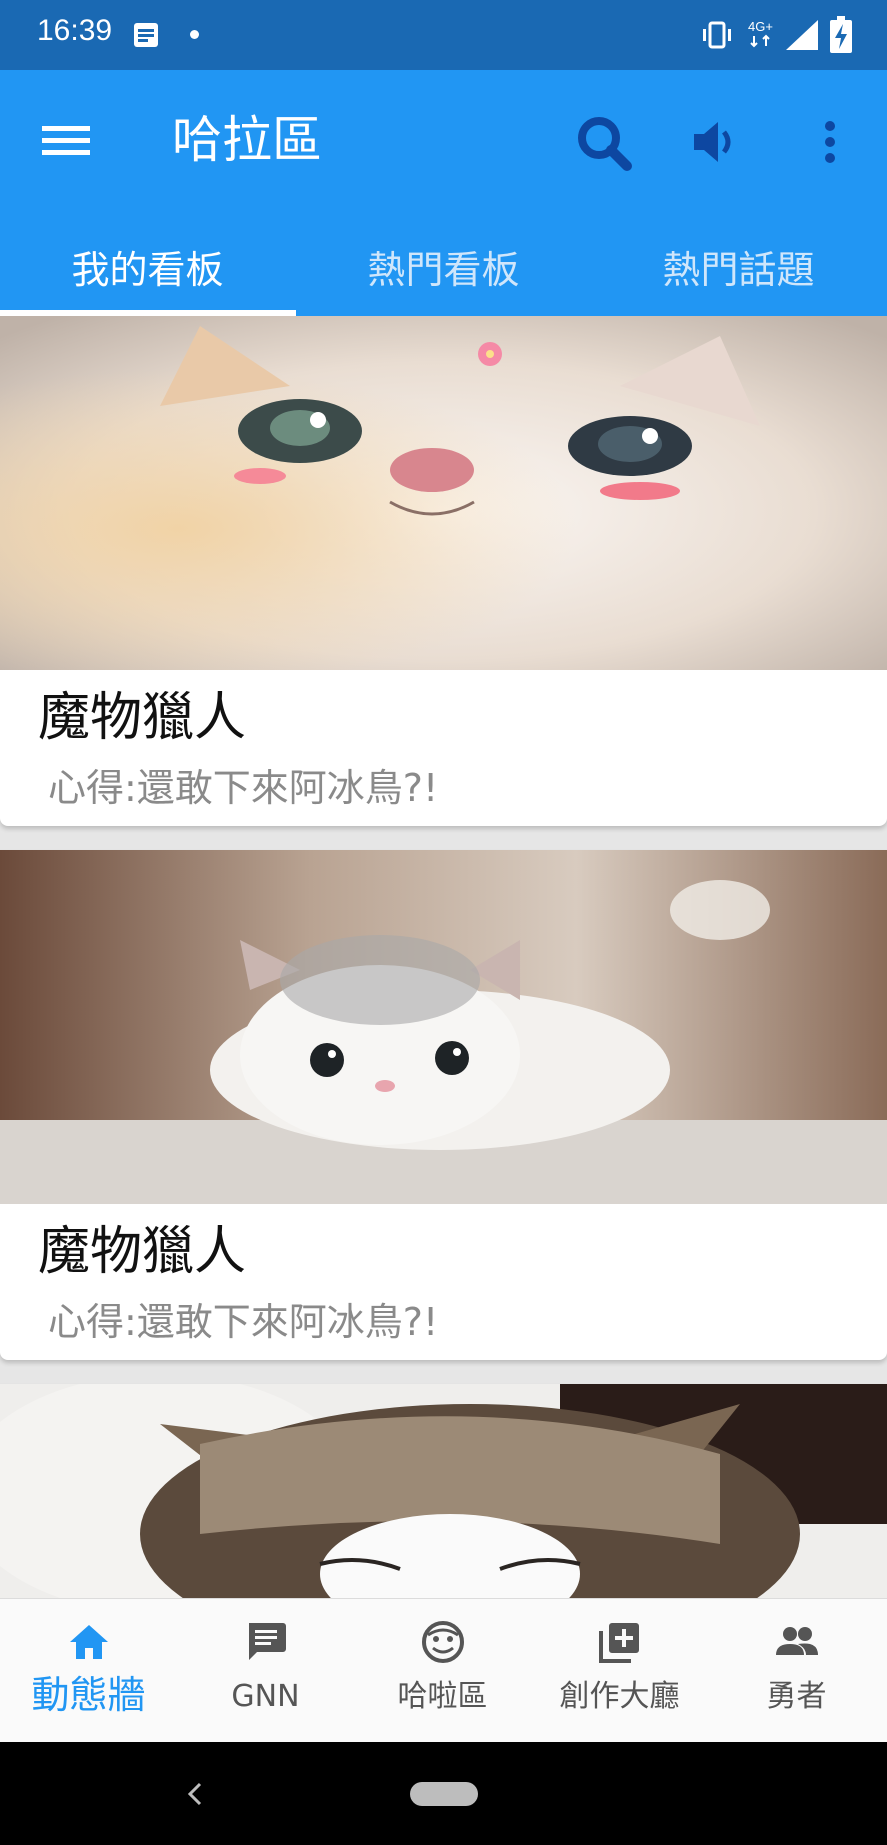 The height and width of the screenshot is (1845, 887). Describe the element at coordinates (443, 193) in the screenshot. I see `app-bar: 哈拉區 我的看板 熱門看板 熱門話題` at that location.